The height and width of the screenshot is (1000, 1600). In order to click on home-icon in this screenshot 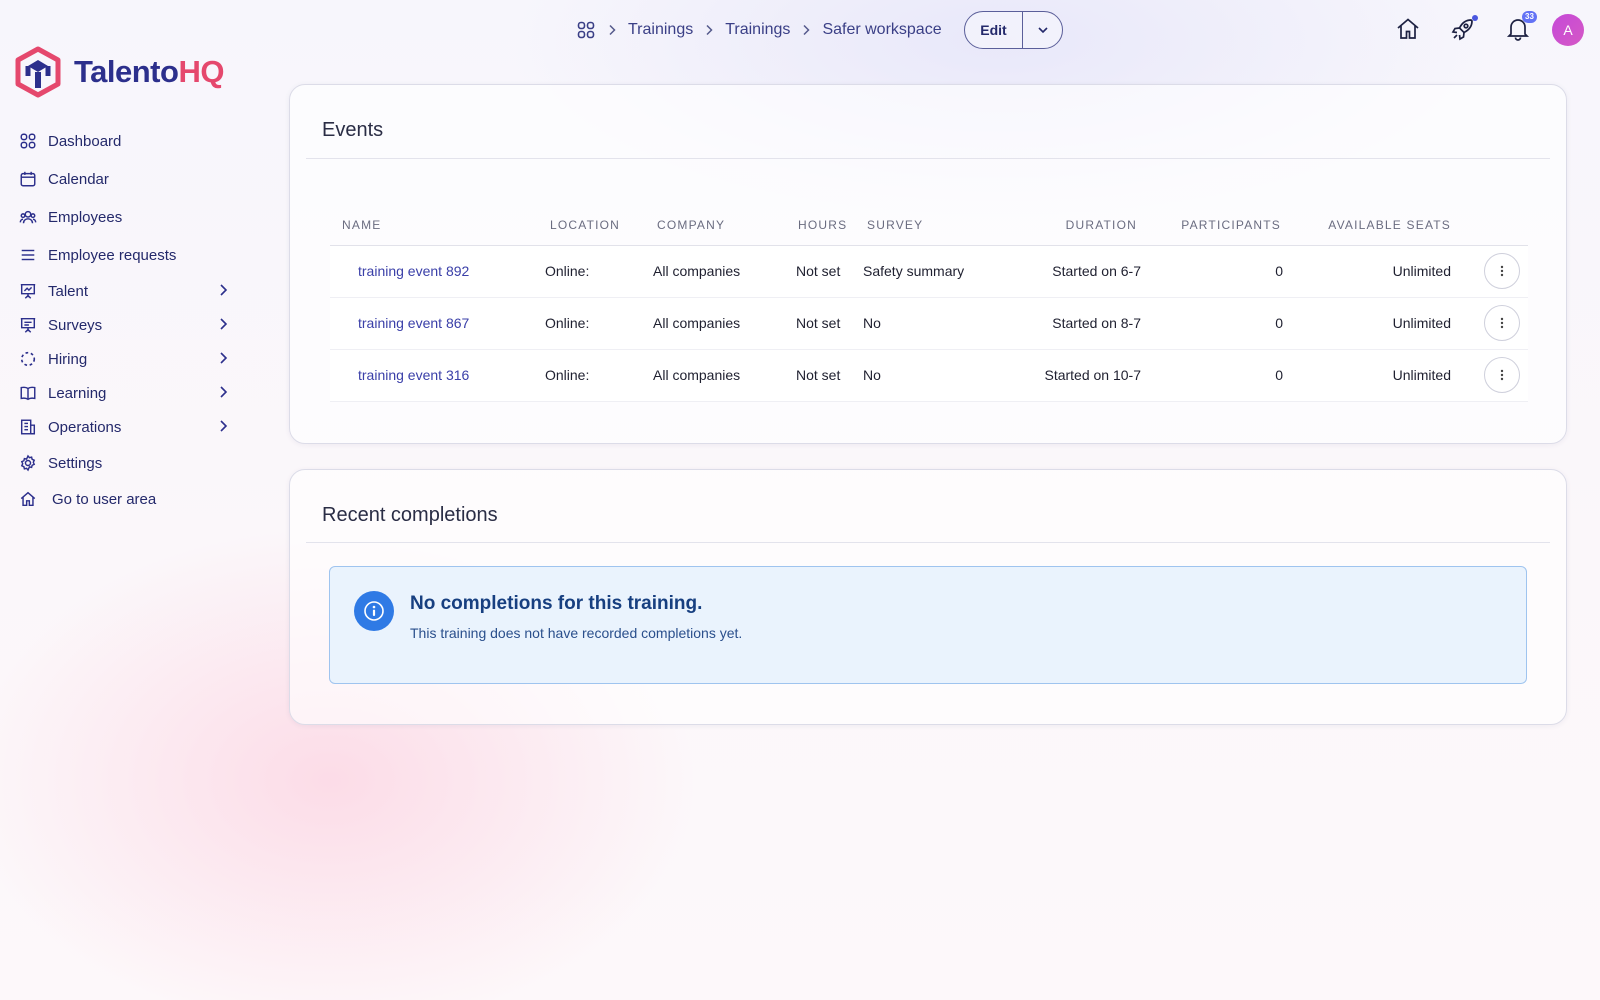, I will do `click(1408, 28)`.